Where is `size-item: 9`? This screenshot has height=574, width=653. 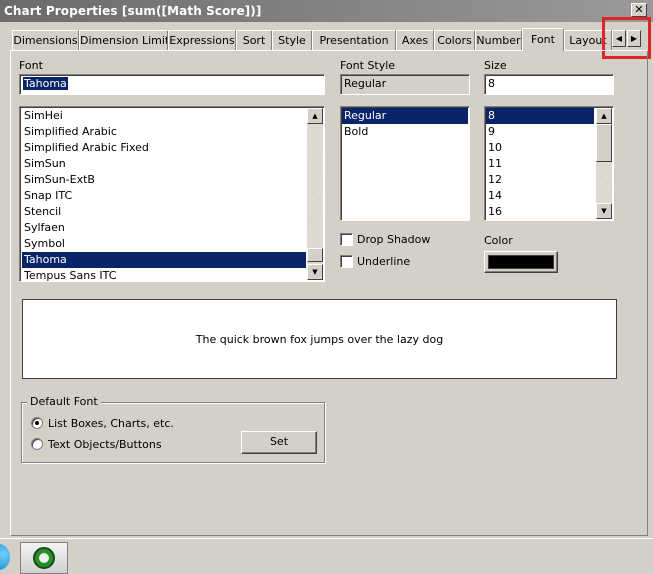
size-item: 9 is located at coordinates (540, 132).